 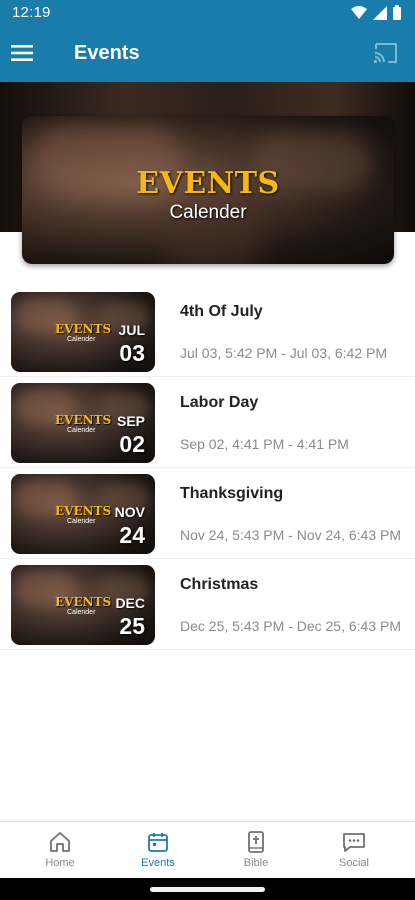 I want to click on bottom-navigation: Home Events Bible Social, so click(x=207, y=849).